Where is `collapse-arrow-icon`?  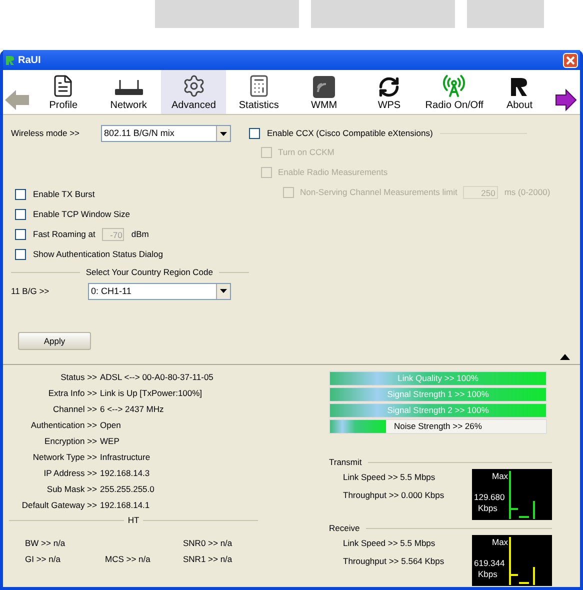 collapse-arrow-icon is located at coordinates (565, 357).